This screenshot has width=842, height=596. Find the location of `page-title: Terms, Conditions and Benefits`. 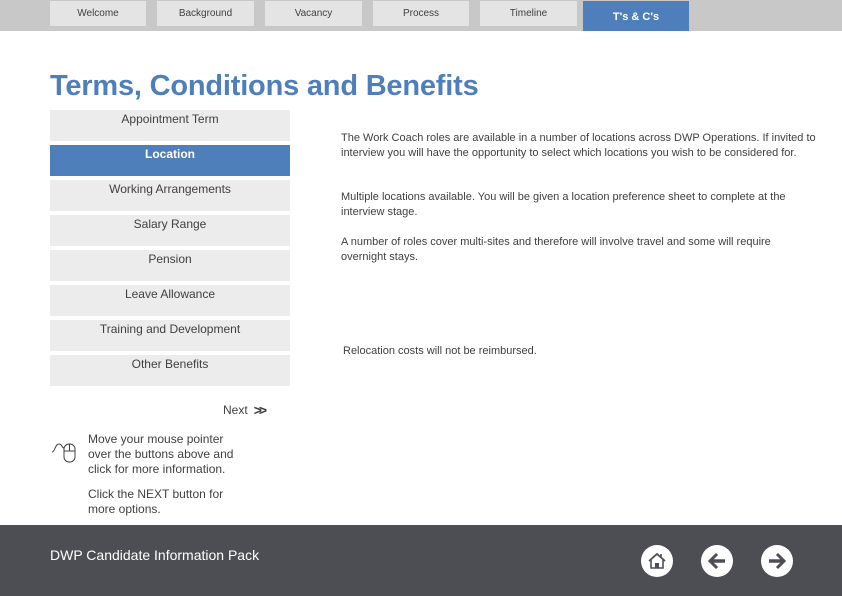

page-title: Terms, Conditions and Benefits is located at coordinates (264, 86).